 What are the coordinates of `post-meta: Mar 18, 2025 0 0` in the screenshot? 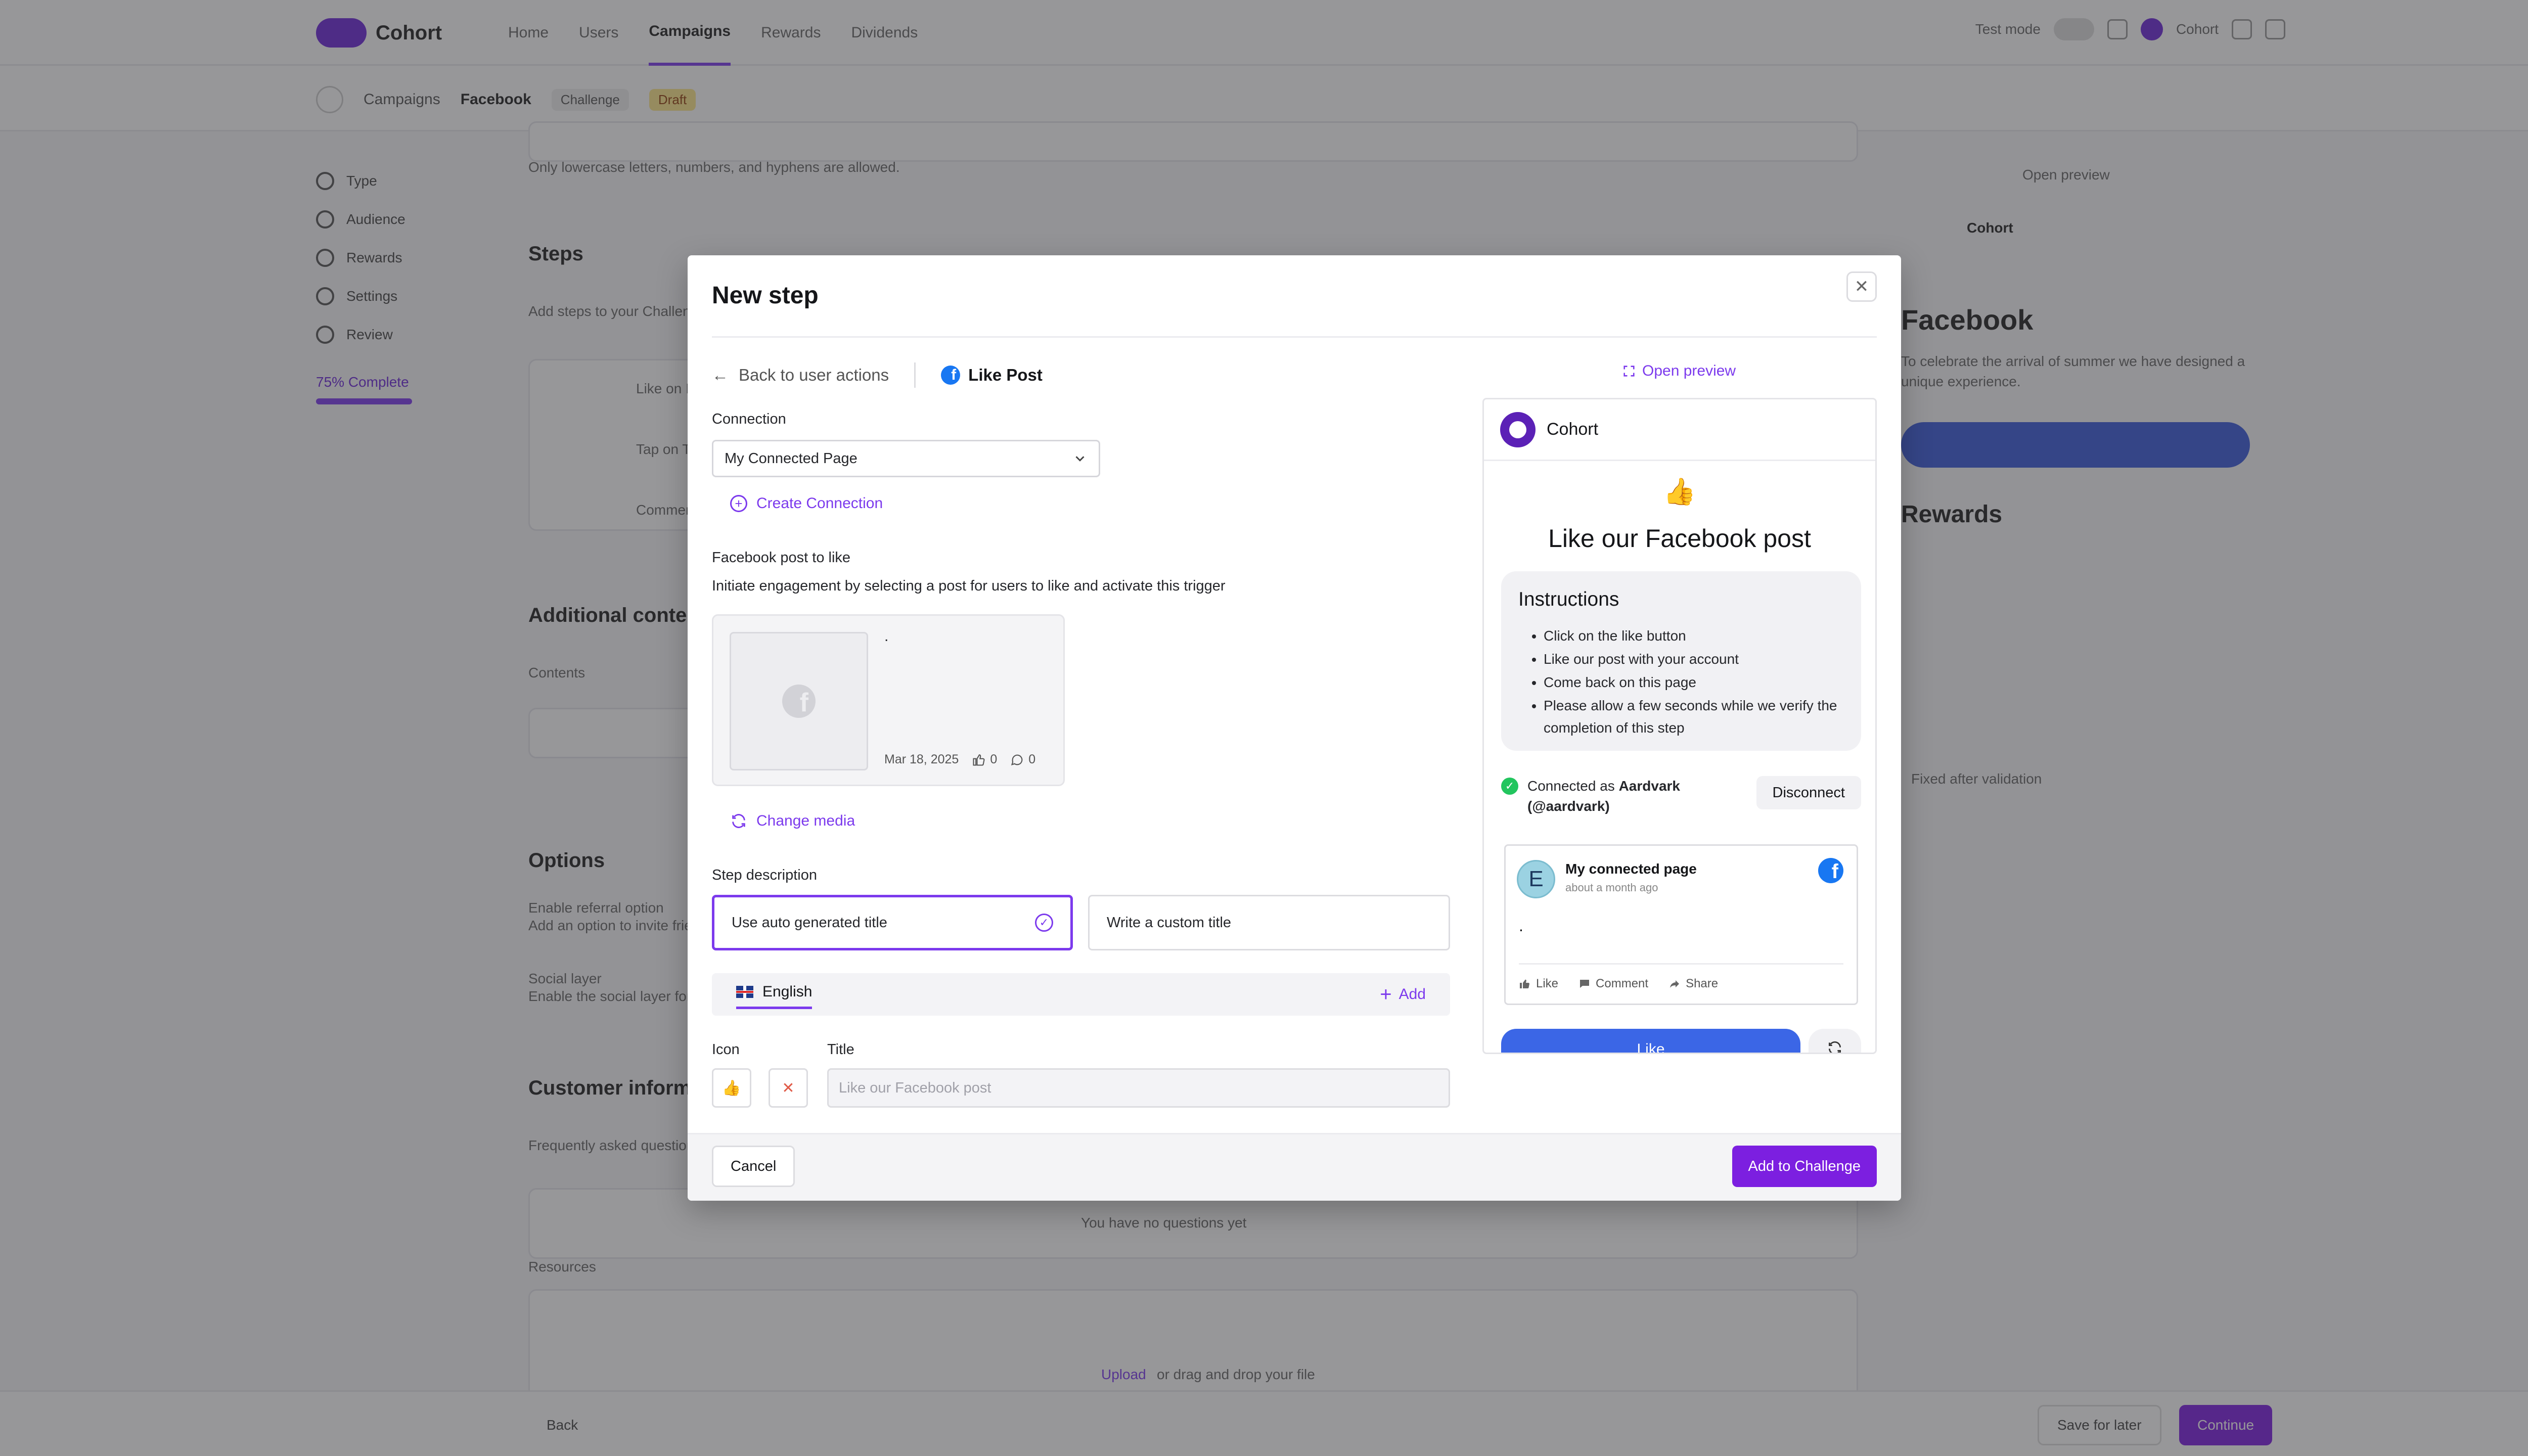 It's located at (960, 759).